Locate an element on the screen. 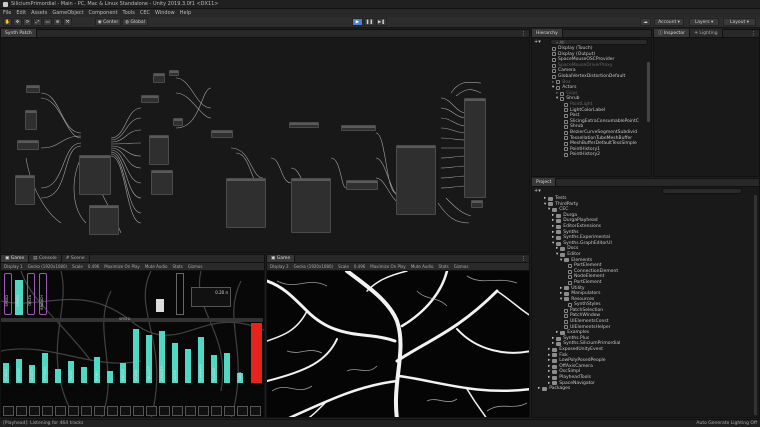 This screenshot has height=427, width=760. move-tool-button: ✥ is located at coordinates (17, 22).